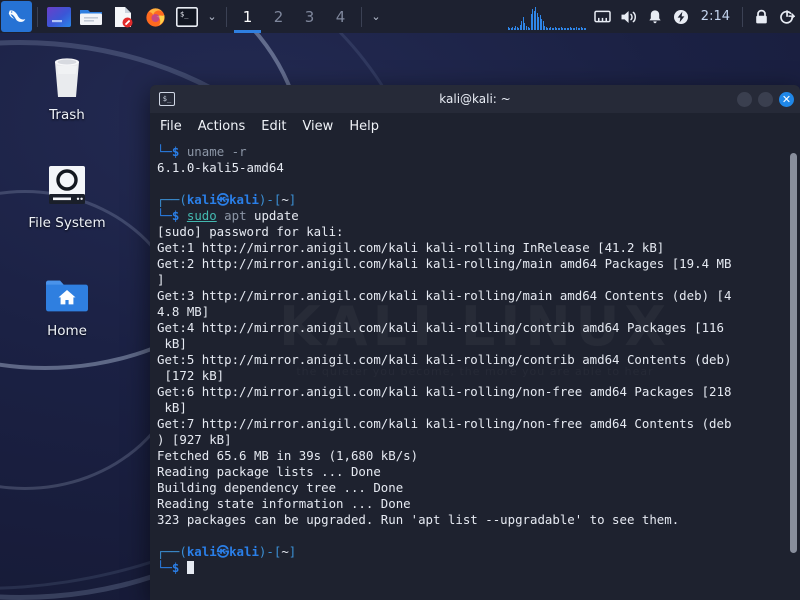 This screenshot has width=800, height=600. What do you see at coordinates (793, 353) in the screenshot?
I see `terminal-scrollbar-thumb` at bounding box center [793, 353].